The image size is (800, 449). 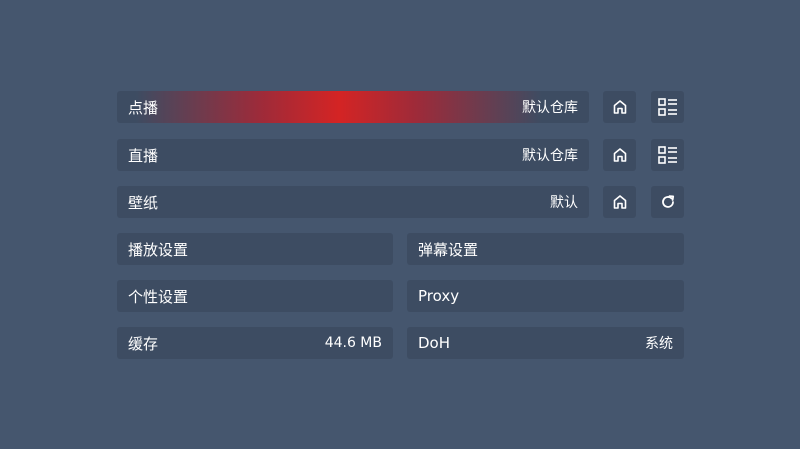 What do you see at coordinates (255, 249) in the screenshot?
I see `player-settings-item: 播放设置` at bounding box center [255, 249].